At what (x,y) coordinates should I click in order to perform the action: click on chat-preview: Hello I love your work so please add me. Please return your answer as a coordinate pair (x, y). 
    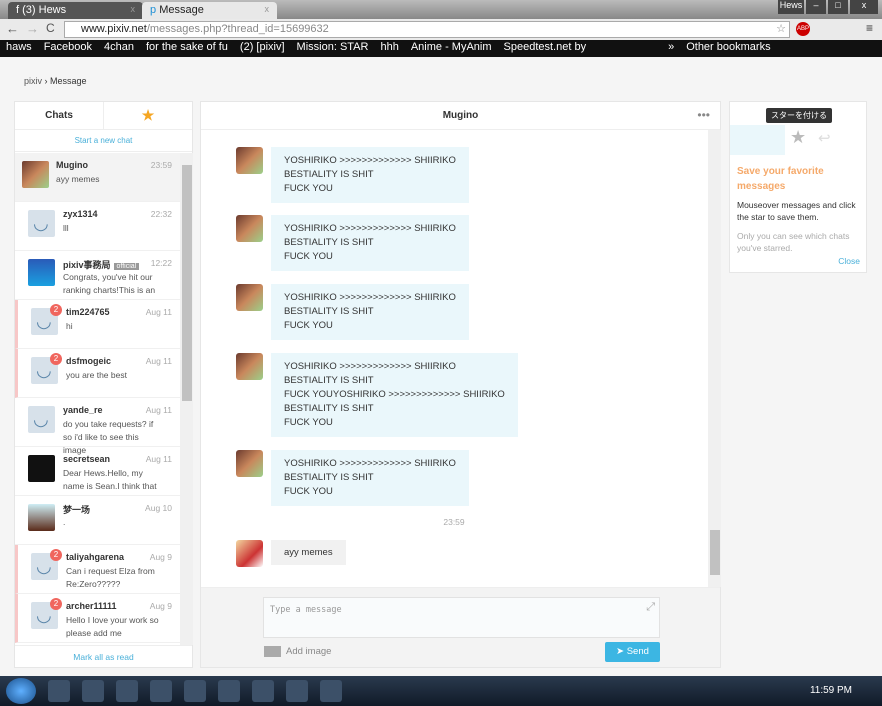
    Looking at the image, I should click on (112, 626).